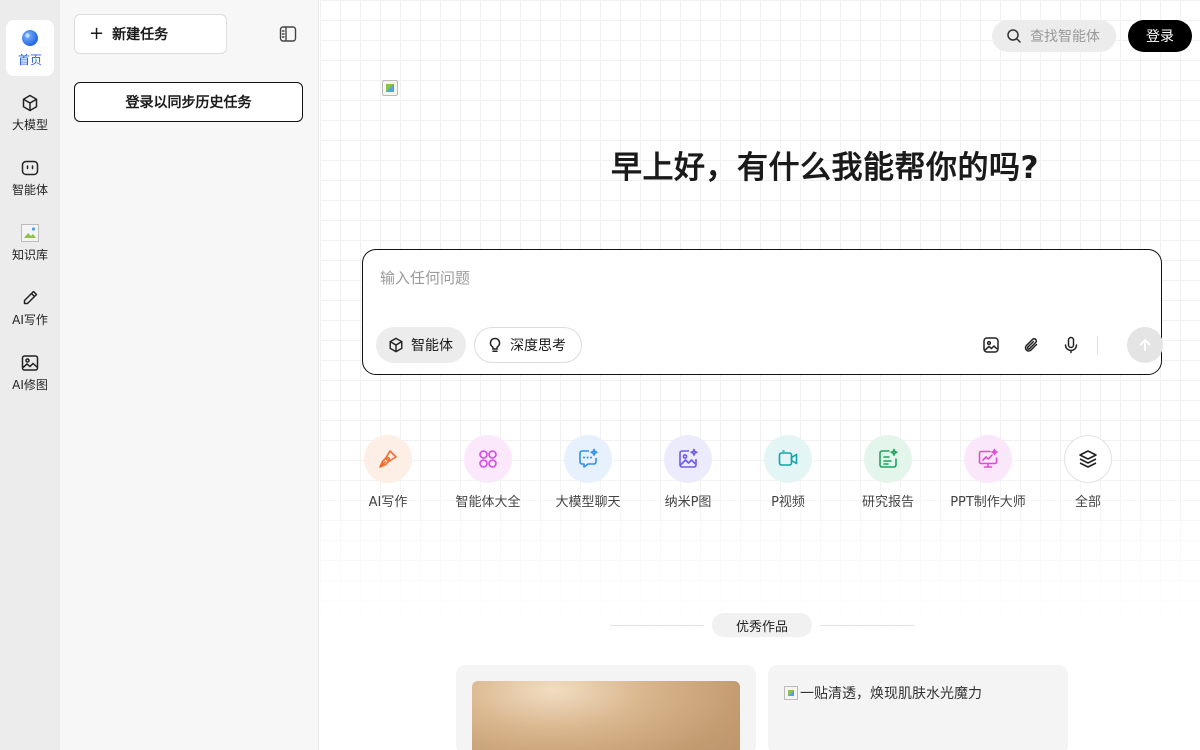 The image size is (1200, 750). I want to click on rail-item-label: 智能体, so click(29, 190).